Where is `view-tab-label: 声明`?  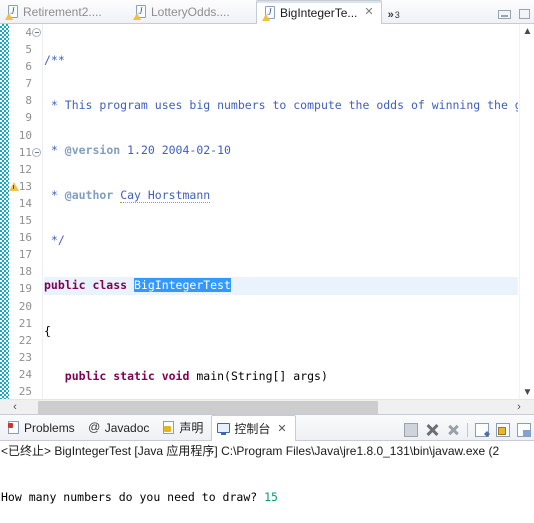 view-tab-label: 声明 is located at coordinates (191, 428).